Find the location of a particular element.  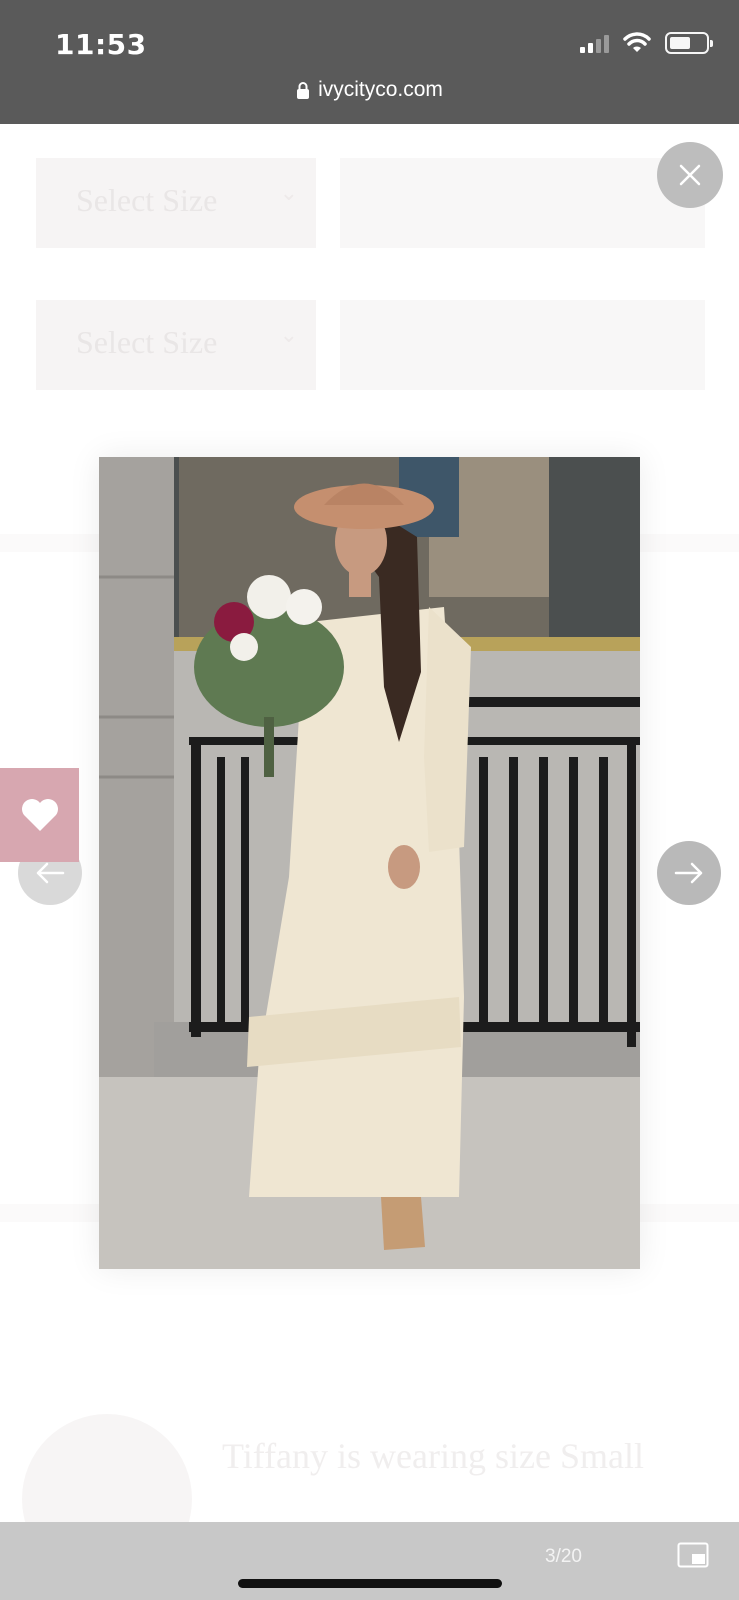

wifi-icon is located at coordinates (637, 42).